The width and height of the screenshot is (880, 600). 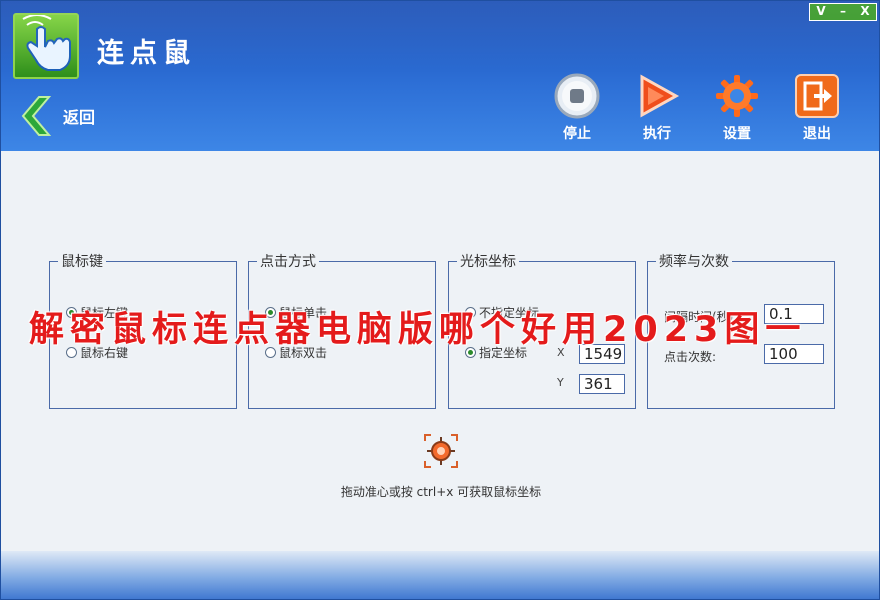 What do you see at coordinates (288, 261) in the screenshot?
I see `group-title: 点击方式` at bounding box center [288, 261].